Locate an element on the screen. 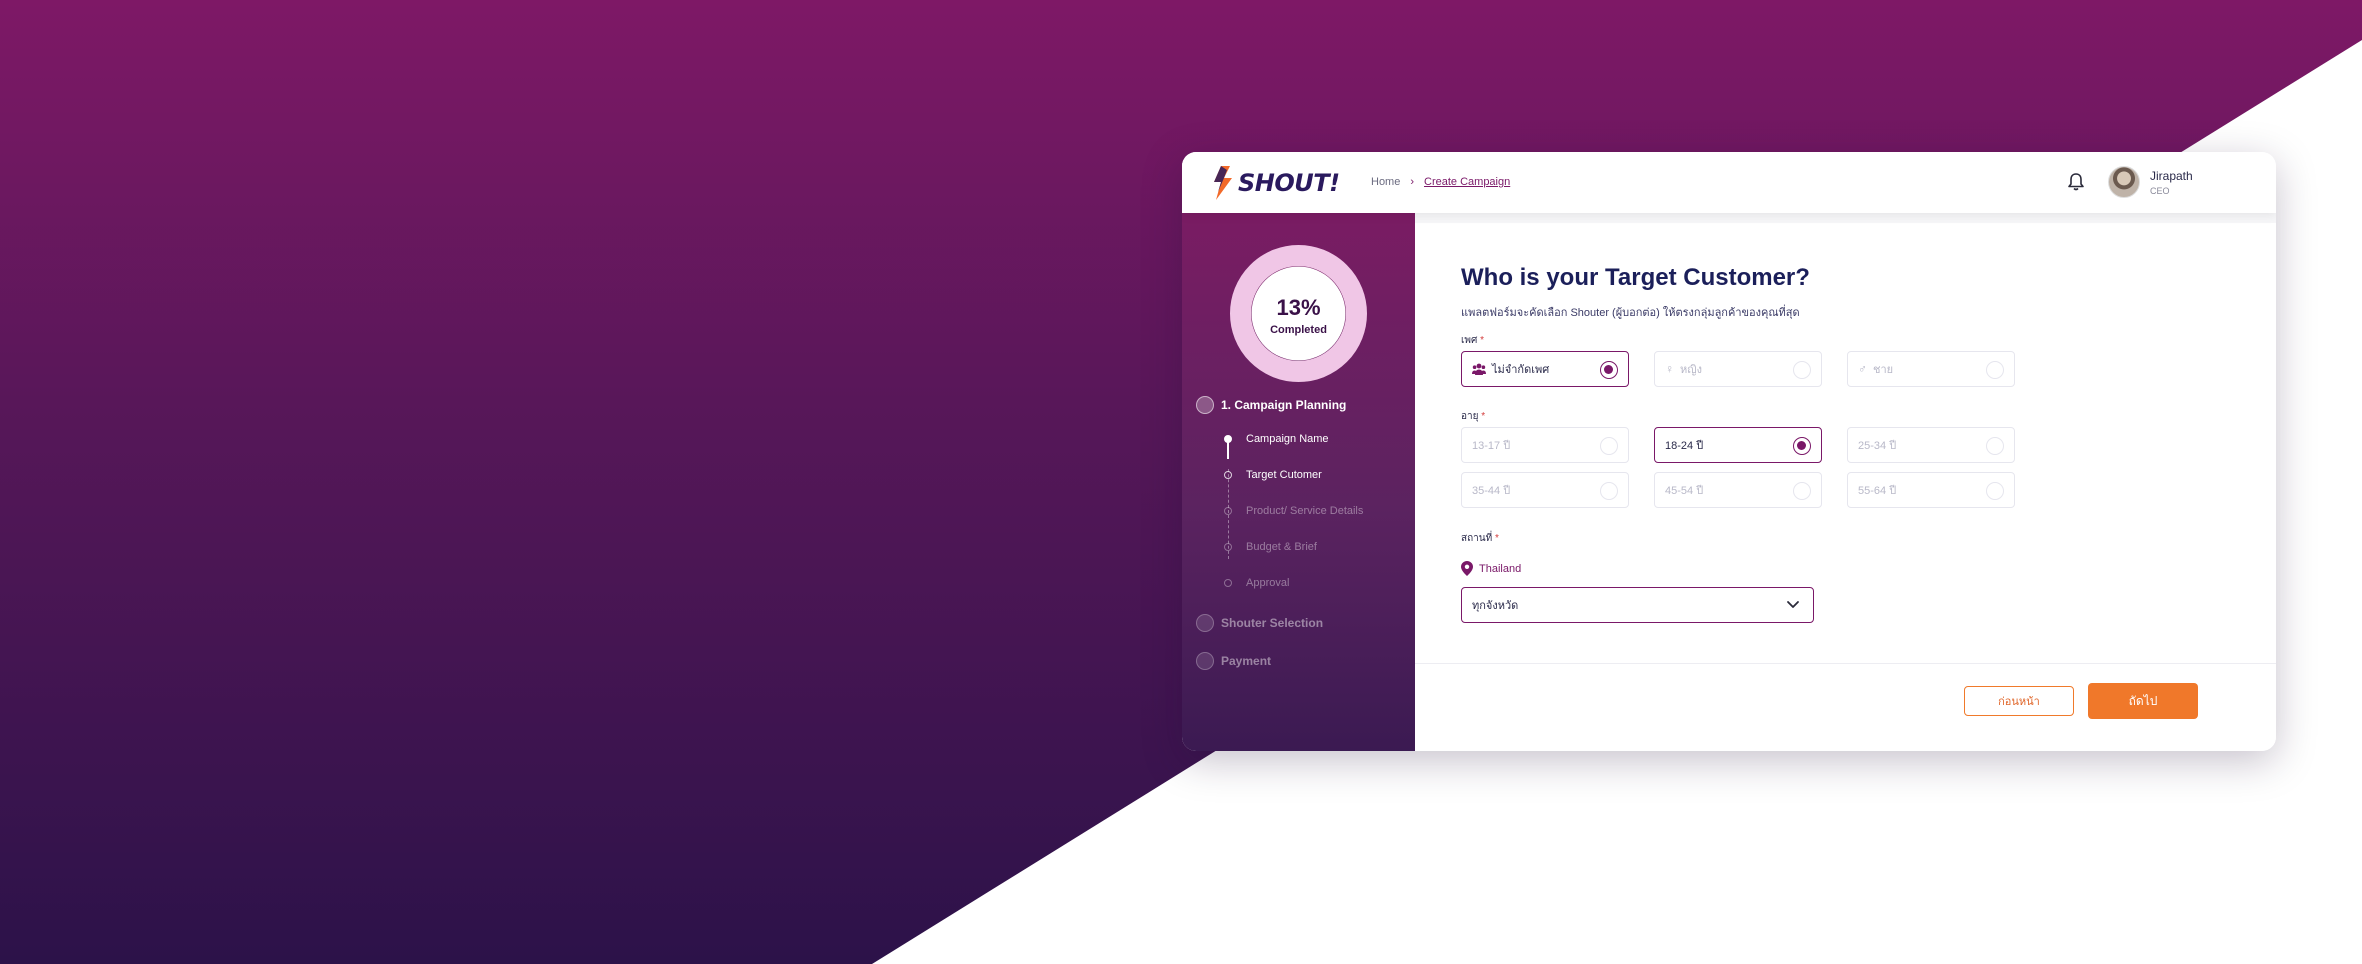 The height and width of the screenshot is (964, 2362). logo: SHOUT! is located at coordinates (1276, 183).